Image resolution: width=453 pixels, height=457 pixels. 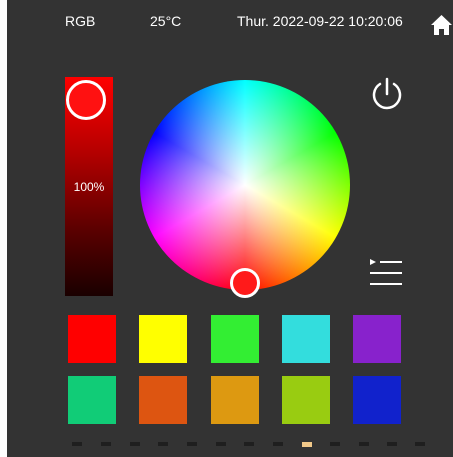 What do you see at coordinates (166, 21) in the screenshot?
I see `temperature-label: 25°C` at bounding box center [166, 21].